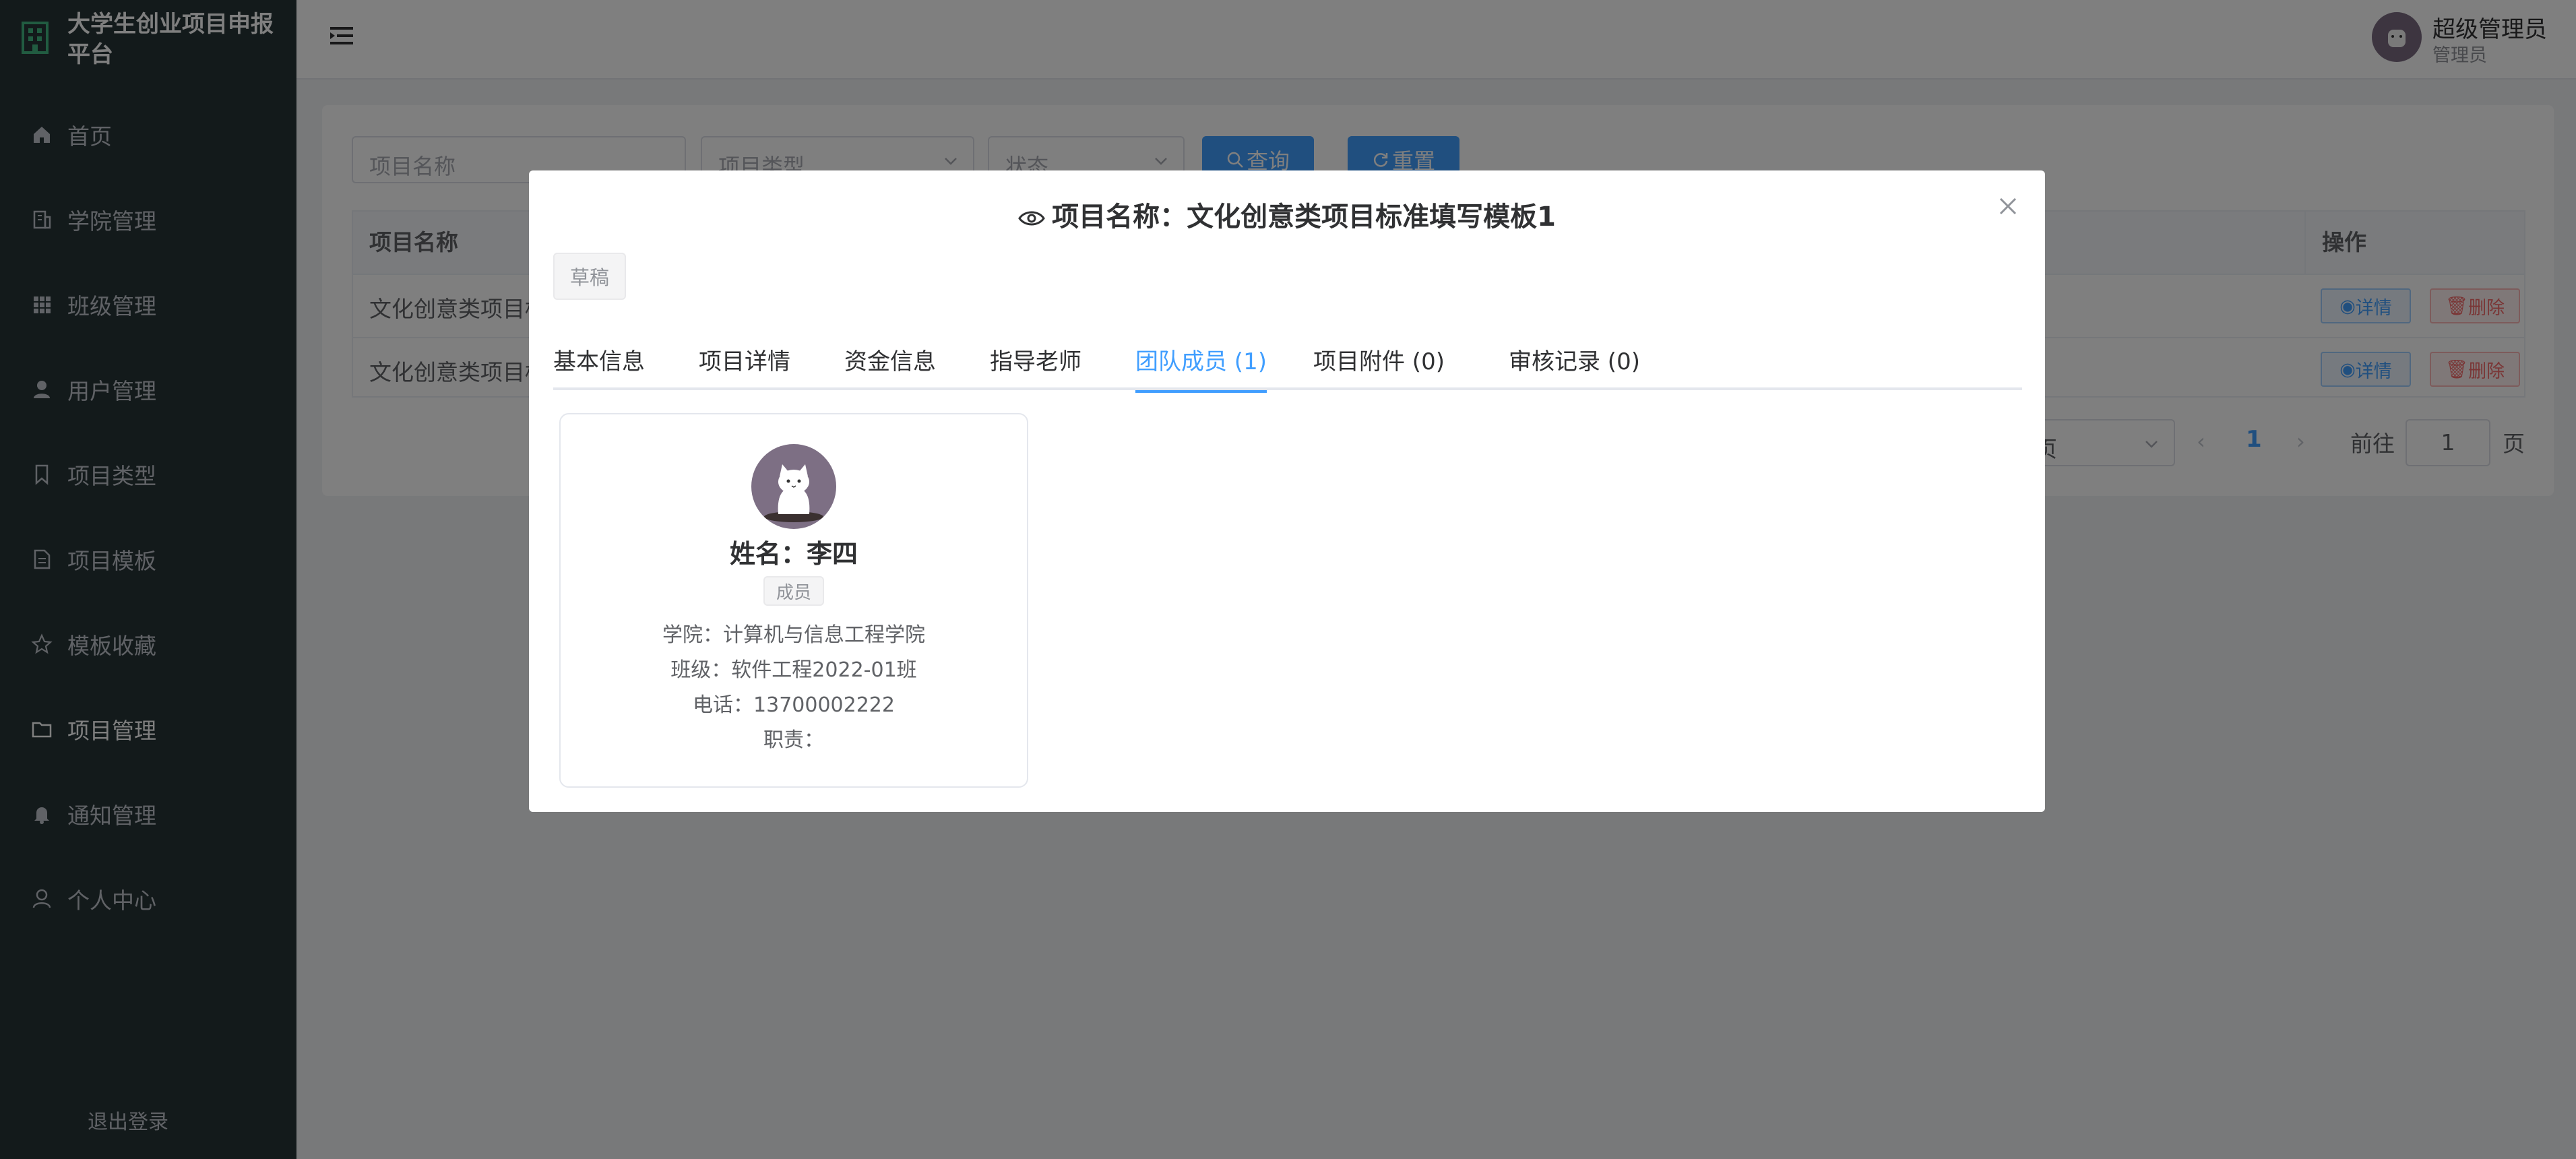 This screenshot has width=2576, height=1159. What do you see at coordinates (890, 366) in the screenshot?
I see `tab-funding: 资金信息` at bounding box center [890, 366].